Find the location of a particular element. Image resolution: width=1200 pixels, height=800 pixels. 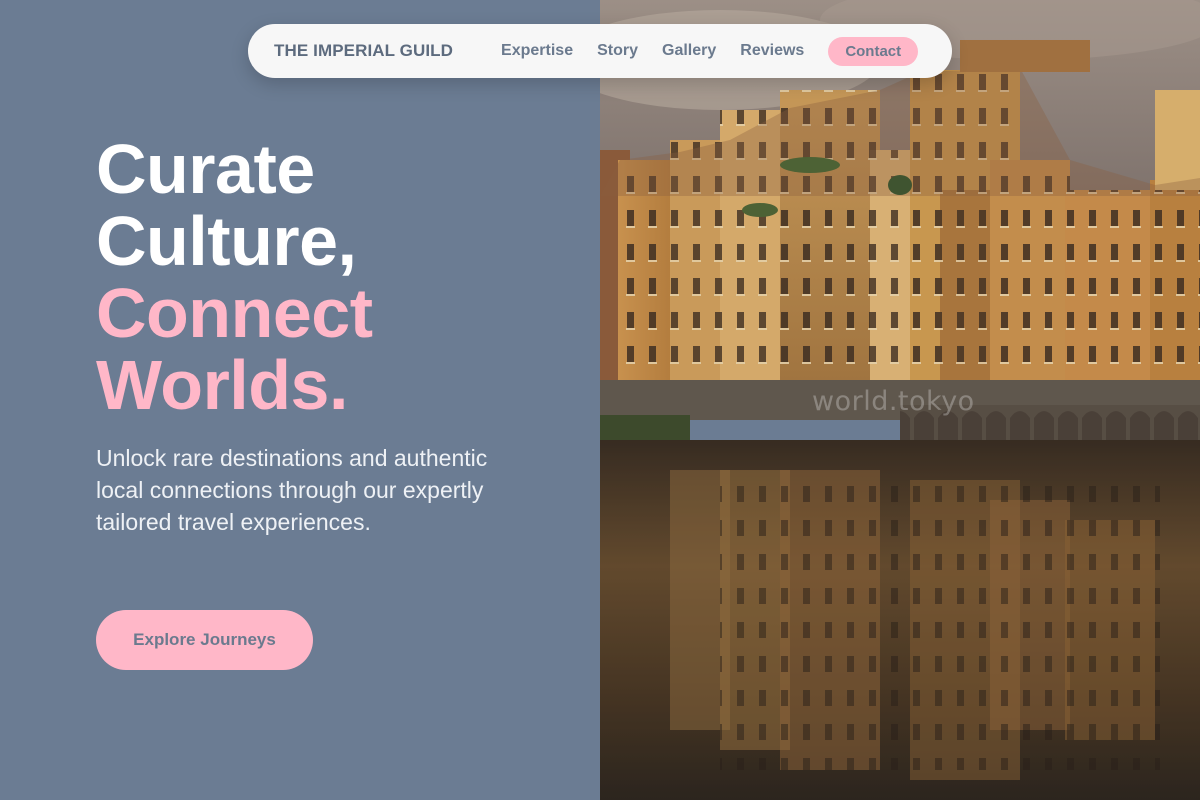

nav-links: Expertise Story Gallery Reviews Contact is located at coordinates (710, 51).